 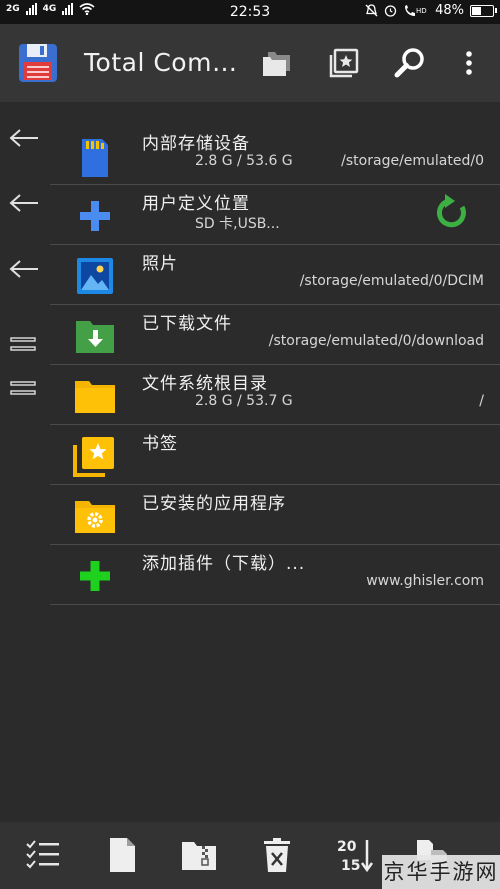 What do you see at coordinates (275, 515) in the screenshot?
I see `list-item-installed-apps: 已安装的应用程序` at bounding box center [275, 515].